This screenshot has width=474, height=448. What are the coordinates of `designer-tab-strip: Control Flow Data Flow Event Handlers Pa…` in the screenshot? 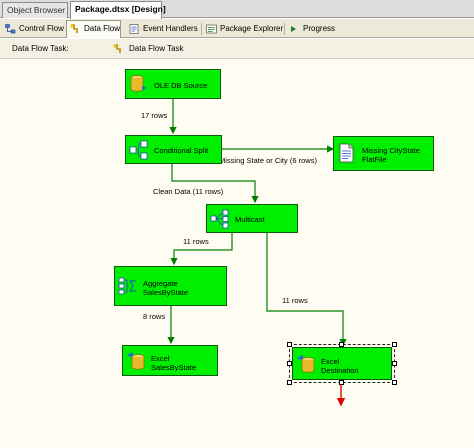 It's located at (237, 28).